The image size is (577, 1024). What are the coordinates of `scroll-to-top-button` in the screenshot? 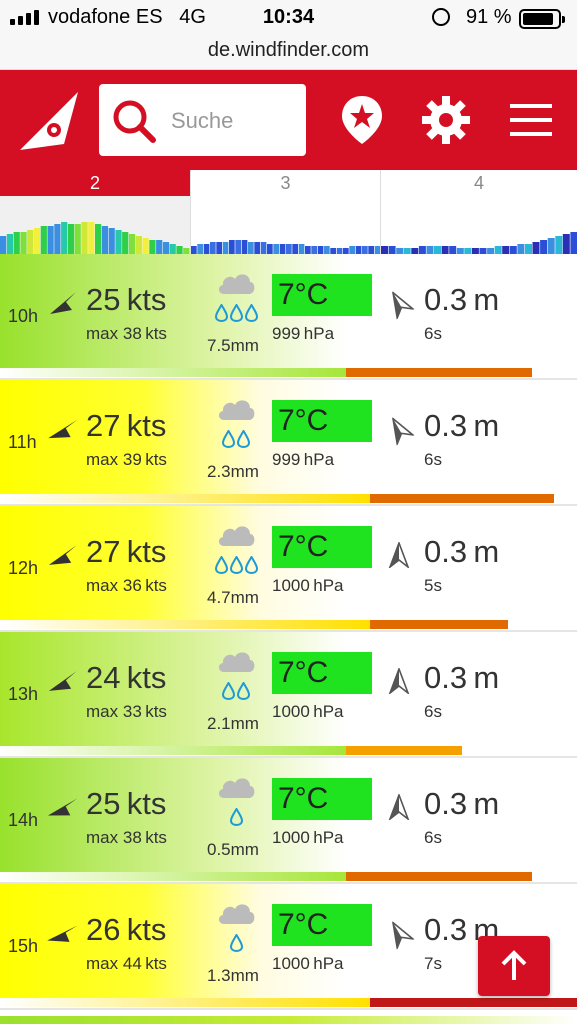 It's located at (514, 966).